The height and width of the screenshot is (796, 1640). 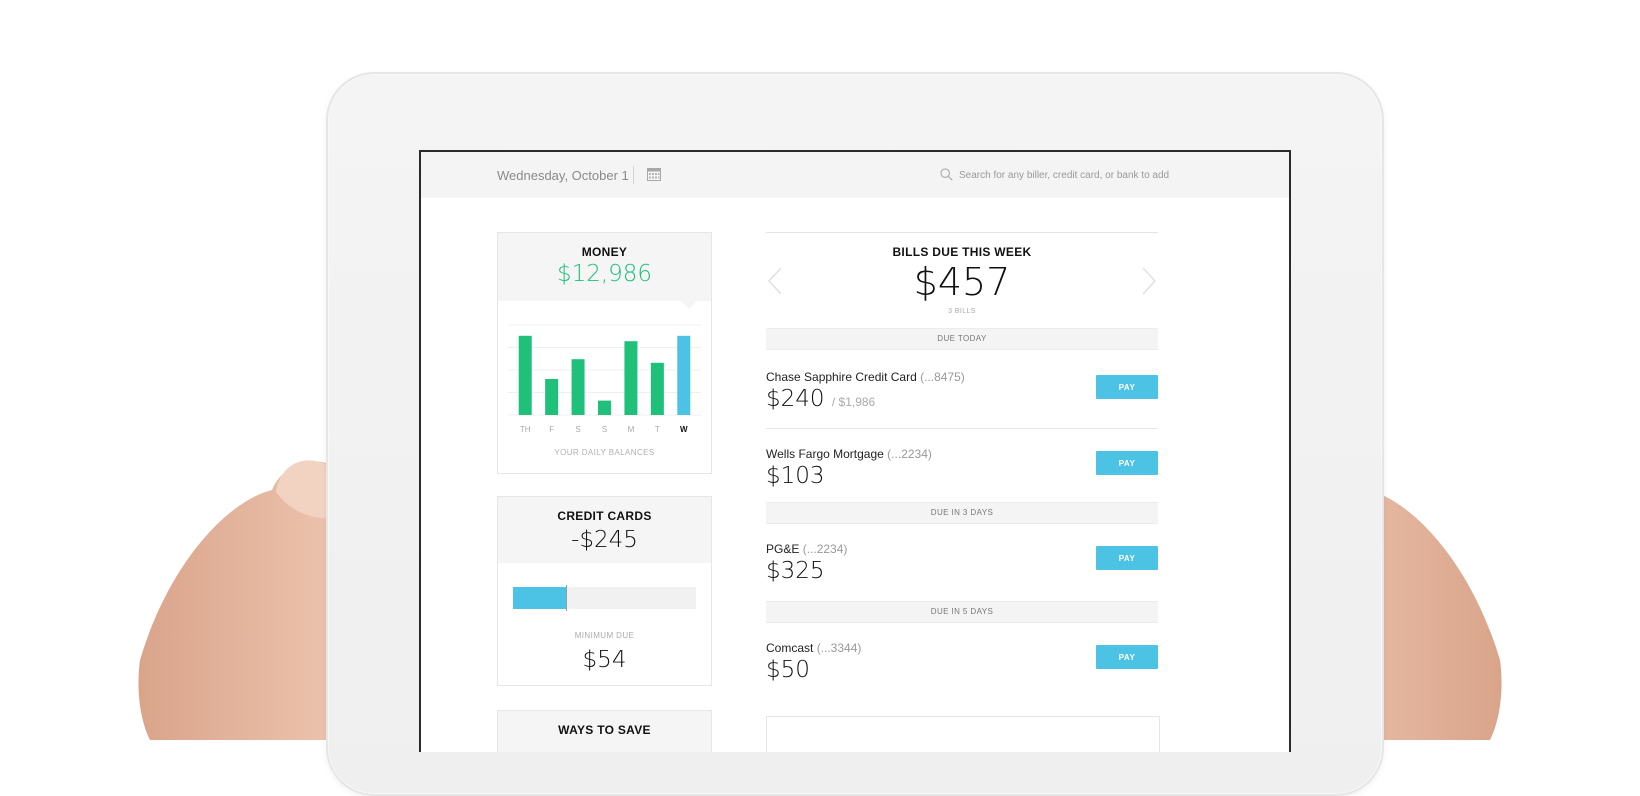 What do you see at coordinates (962, 282) in the screenshot?
I see `bills-total: $457` at bounding box center [962, 282].